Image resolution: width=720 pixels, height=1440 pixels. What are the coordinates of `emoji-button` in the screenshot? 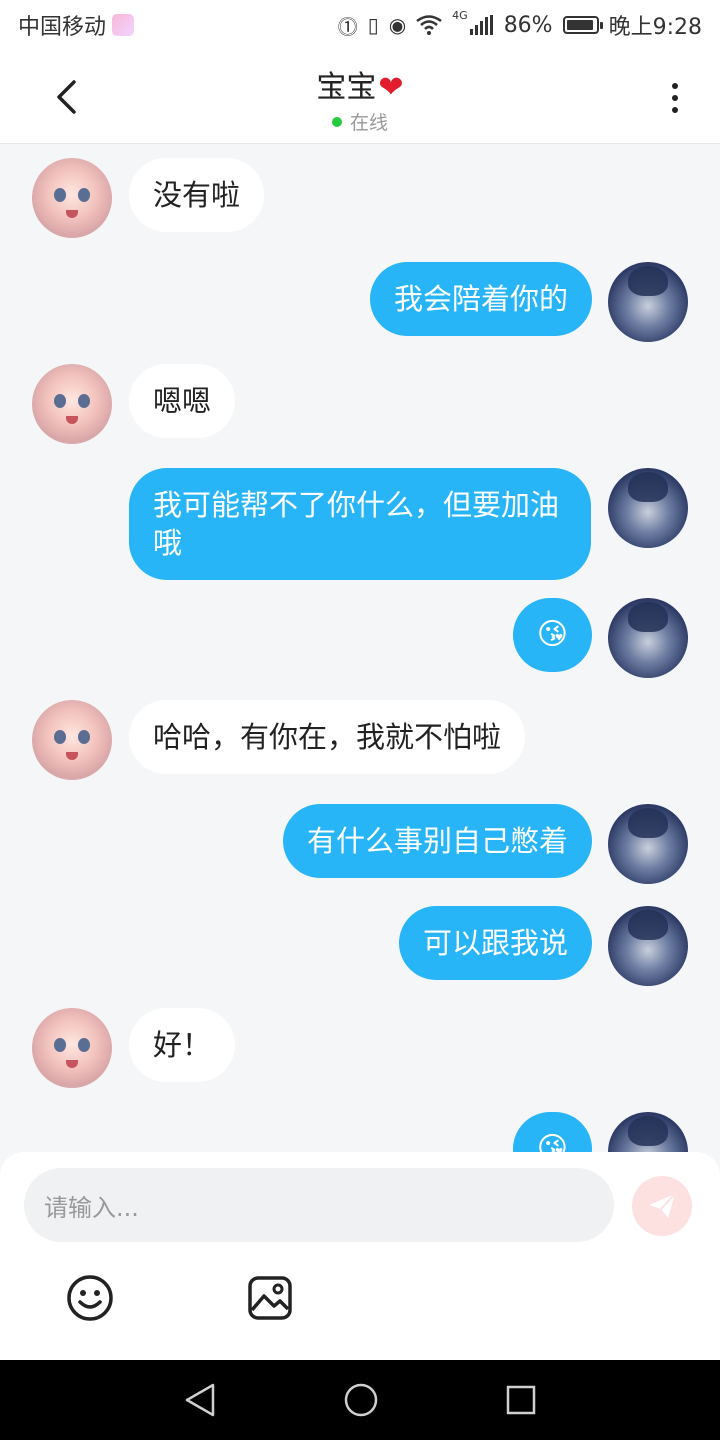 It's located at (90, 1298).